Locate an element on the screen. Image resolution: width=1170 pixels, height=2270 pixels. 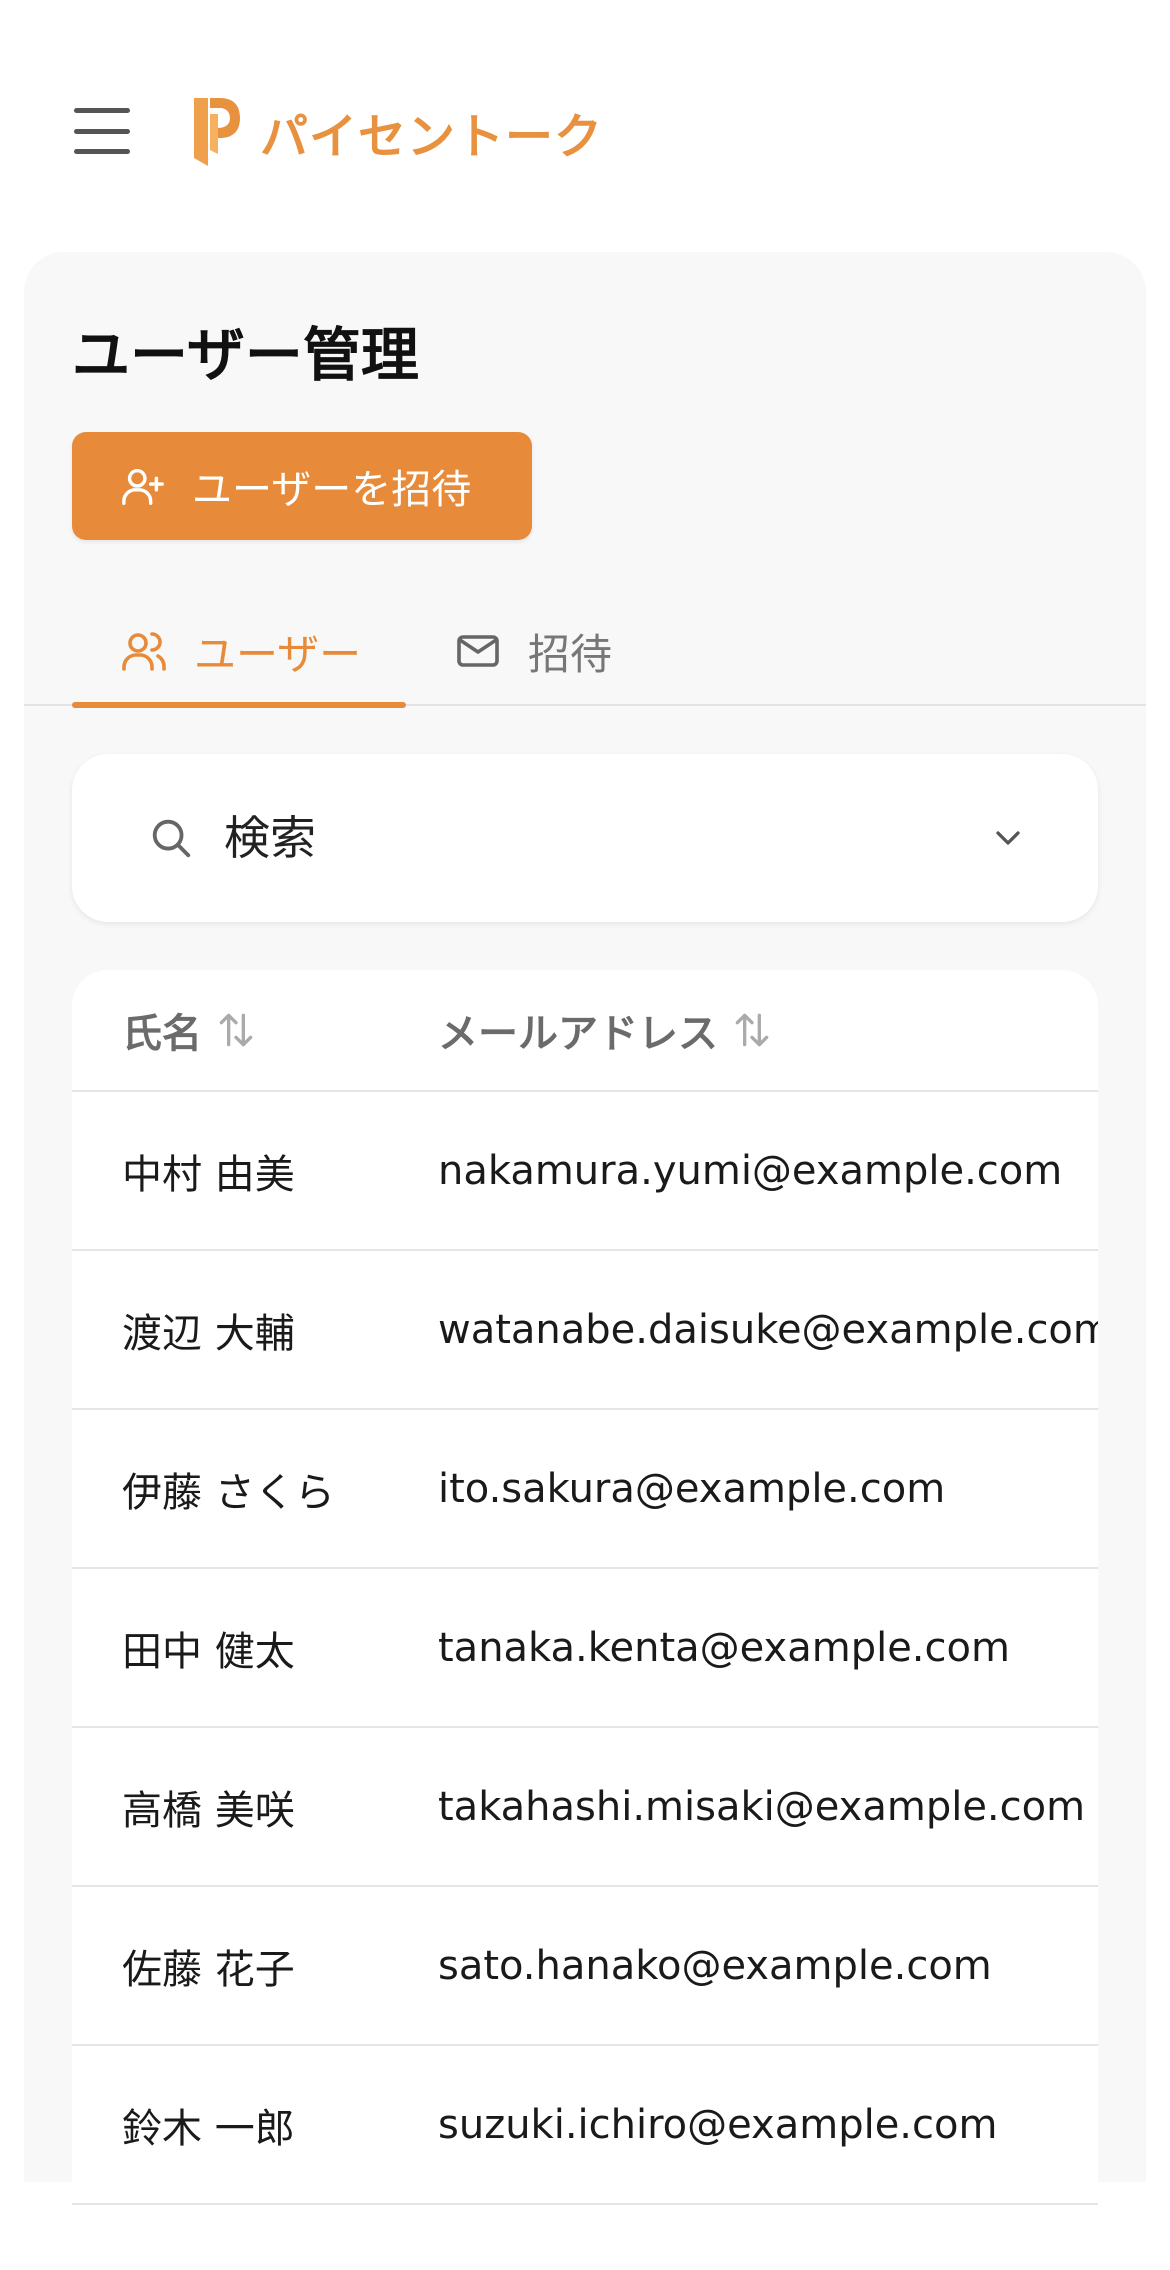
table-row: 田中 健太 tanaka.kenta@example.com is located at coordinates (585, 1648).